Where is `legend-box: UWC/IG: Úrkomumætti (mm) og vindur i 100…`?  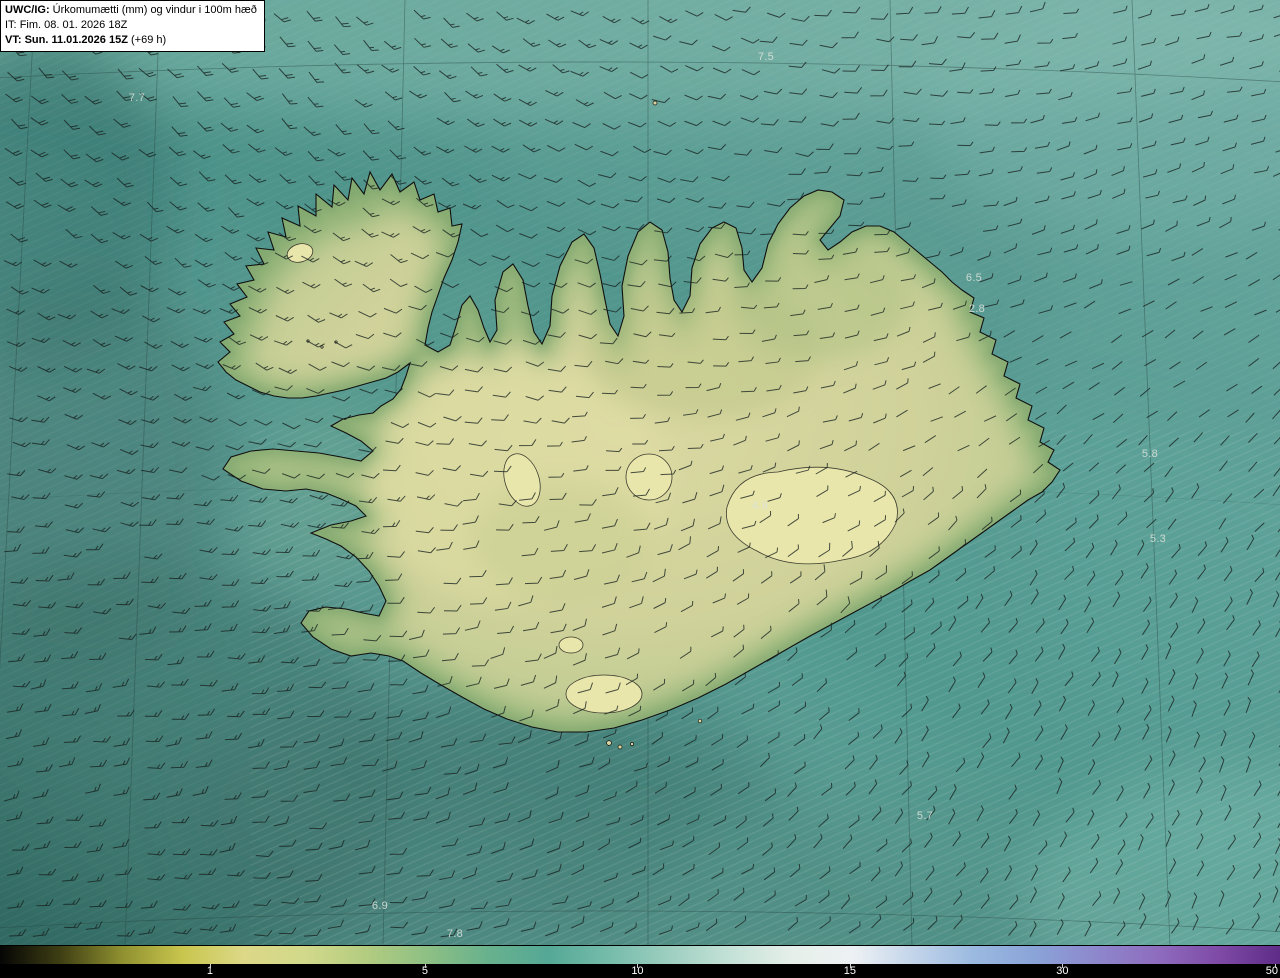 legend-box: UWC/IG: Úrkomumætti (mm) og vindur i 100… is located at coordinates (132, 26).